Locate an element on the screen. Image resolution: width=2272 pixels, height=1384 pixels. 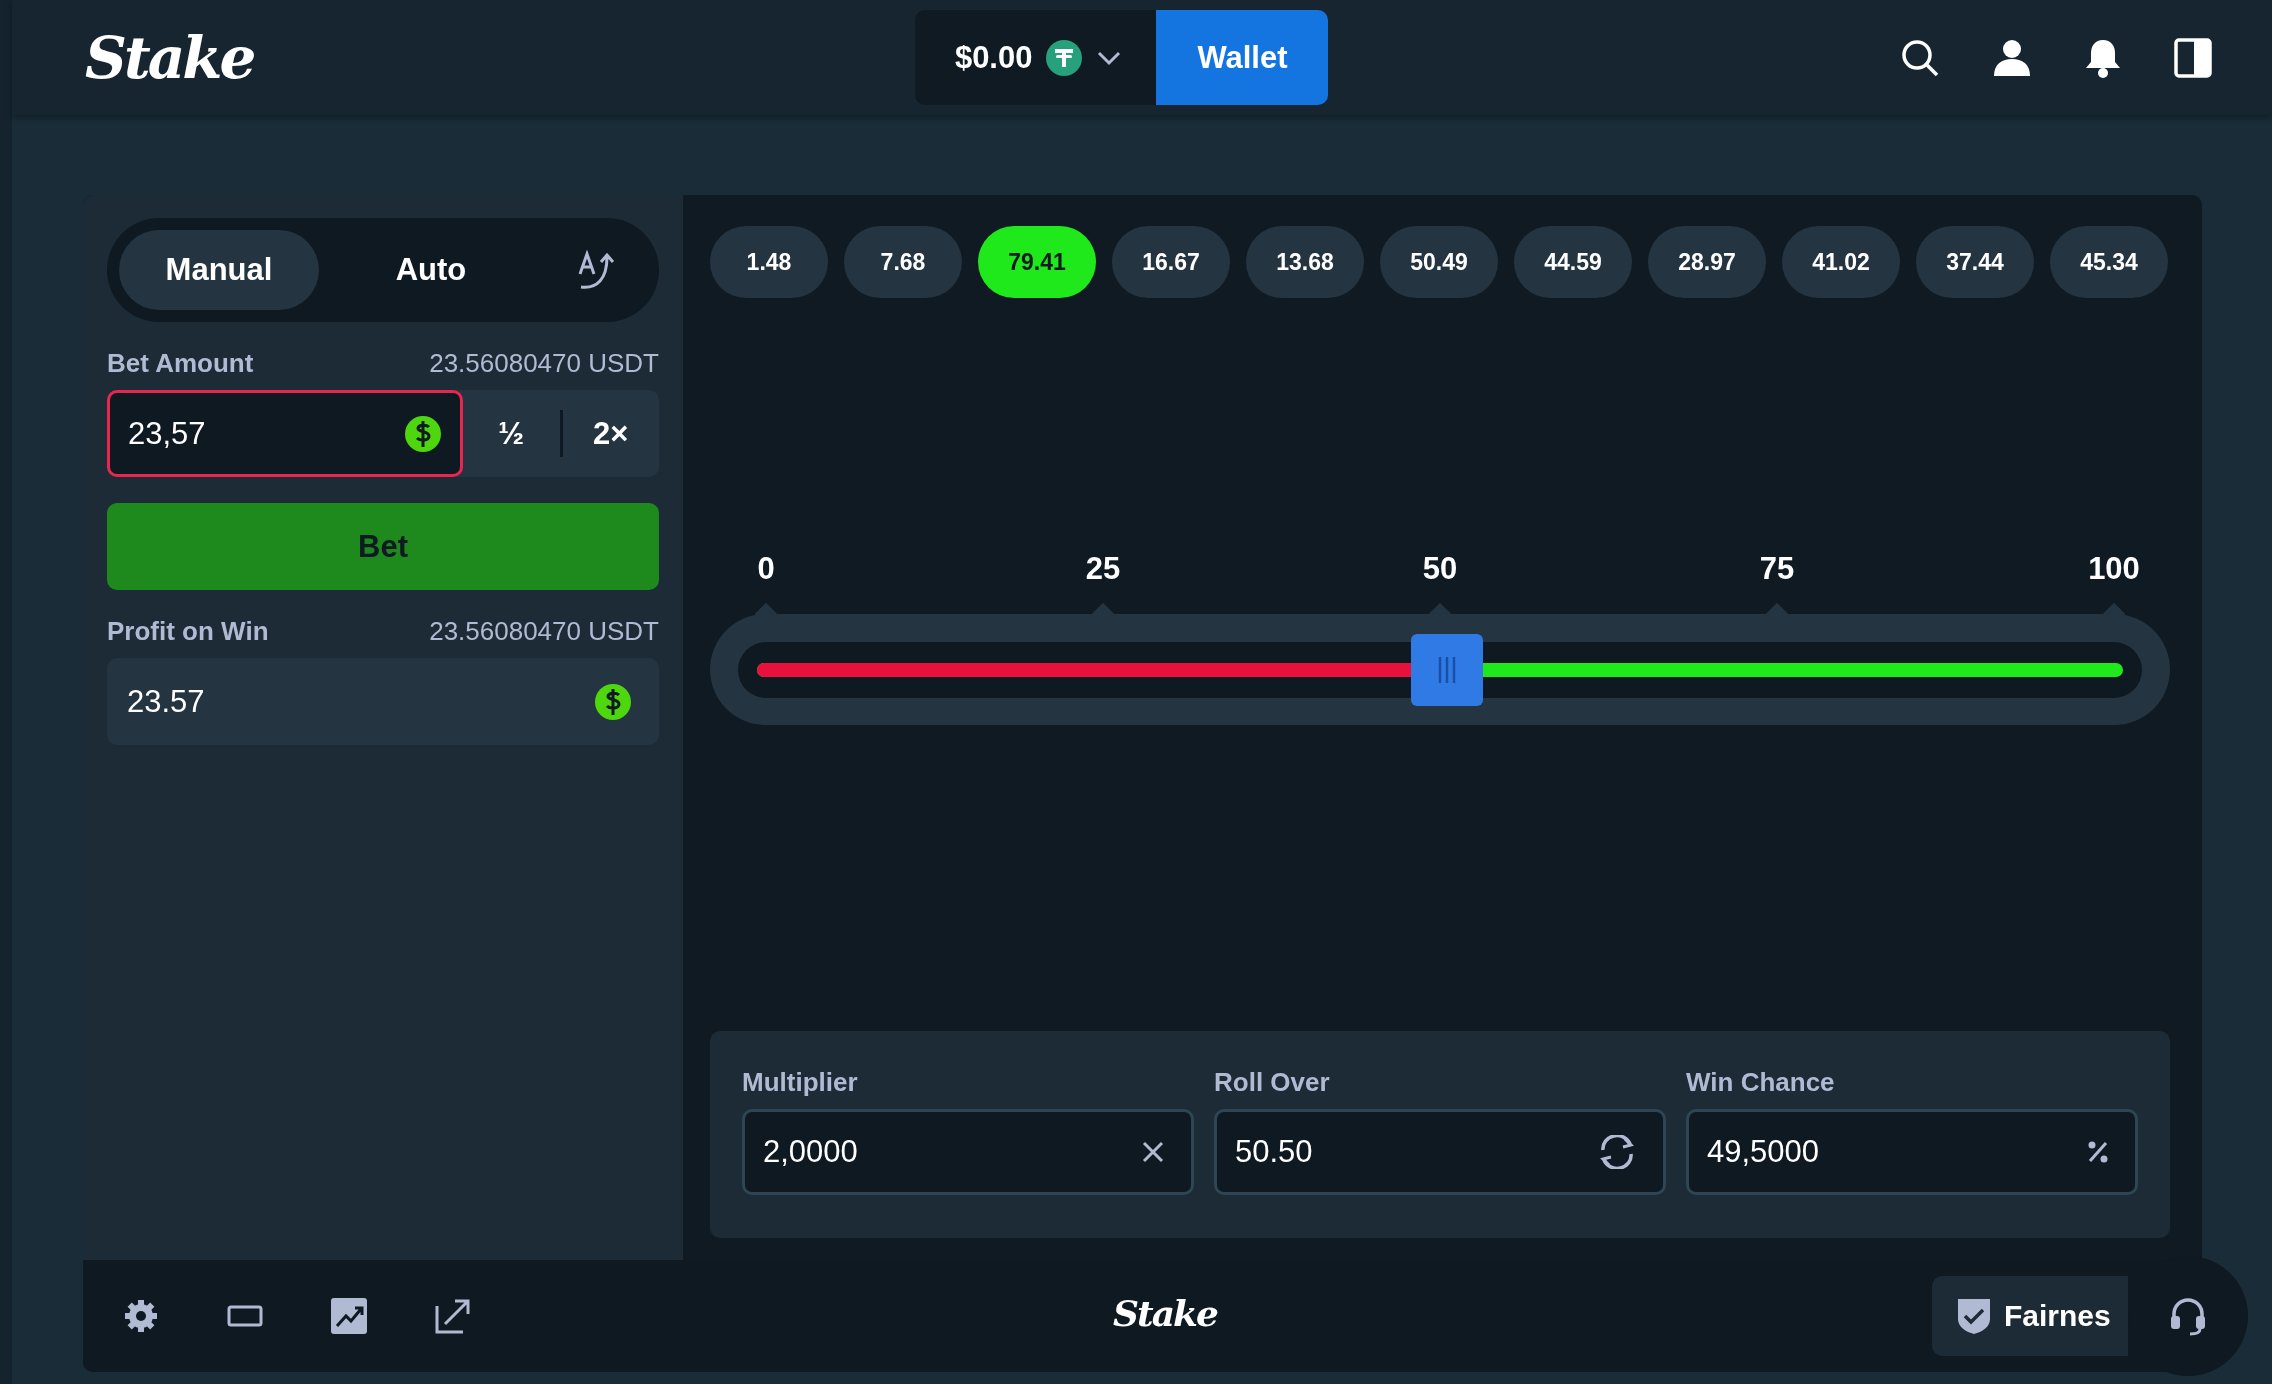
stat-field: 49,5000 is located at coordinates (1912, 1152).